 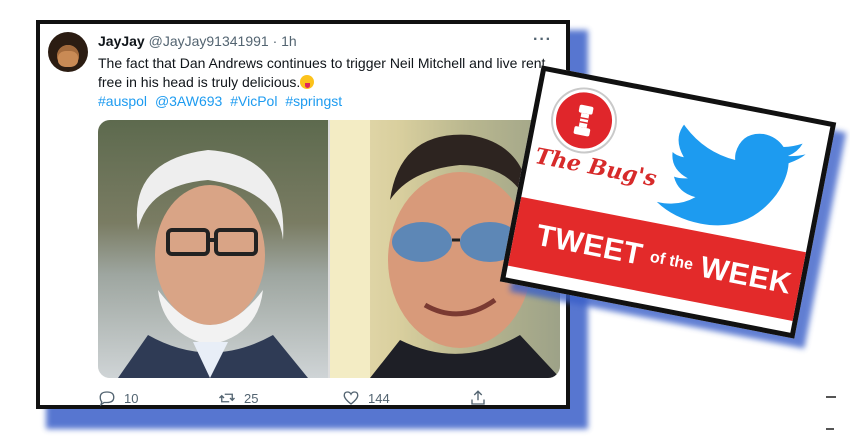 What do you see at coordinates (366, 398) in the screenshot?
I see `like-action: 144` at bounding box center [366, 398].